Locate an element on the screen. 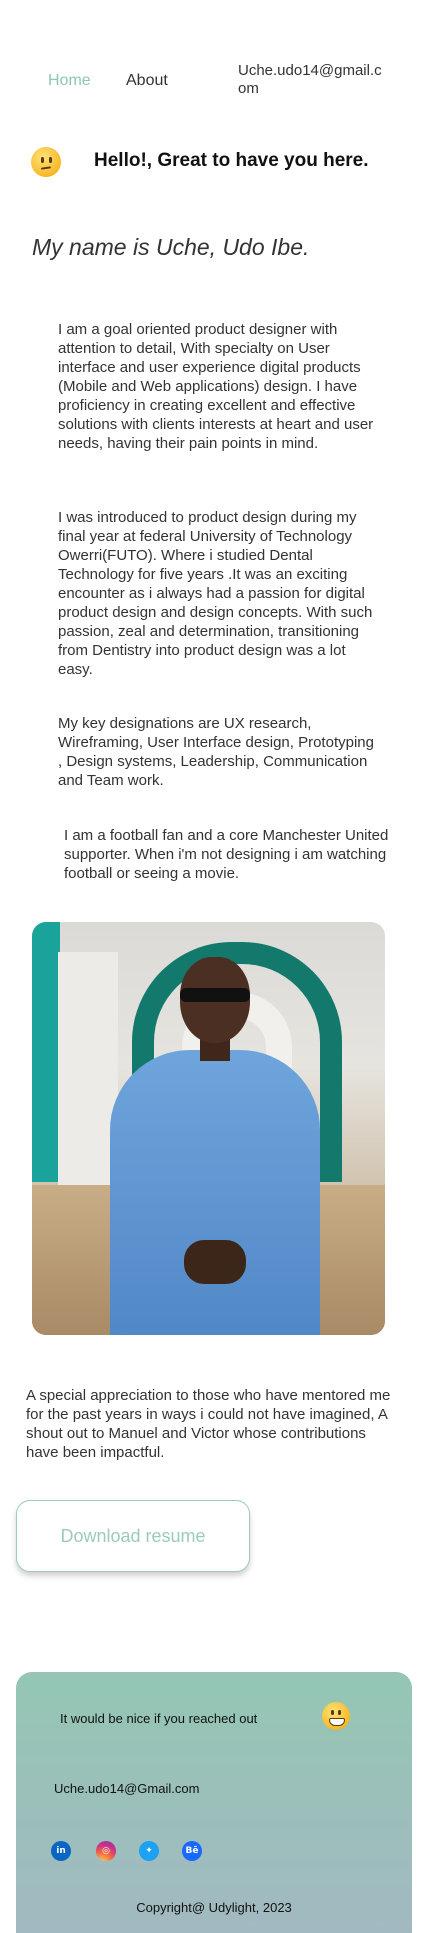 The width and height of the screenshot is (428, 1933). grinning-face-icon is located at coordinates (336, 1716).